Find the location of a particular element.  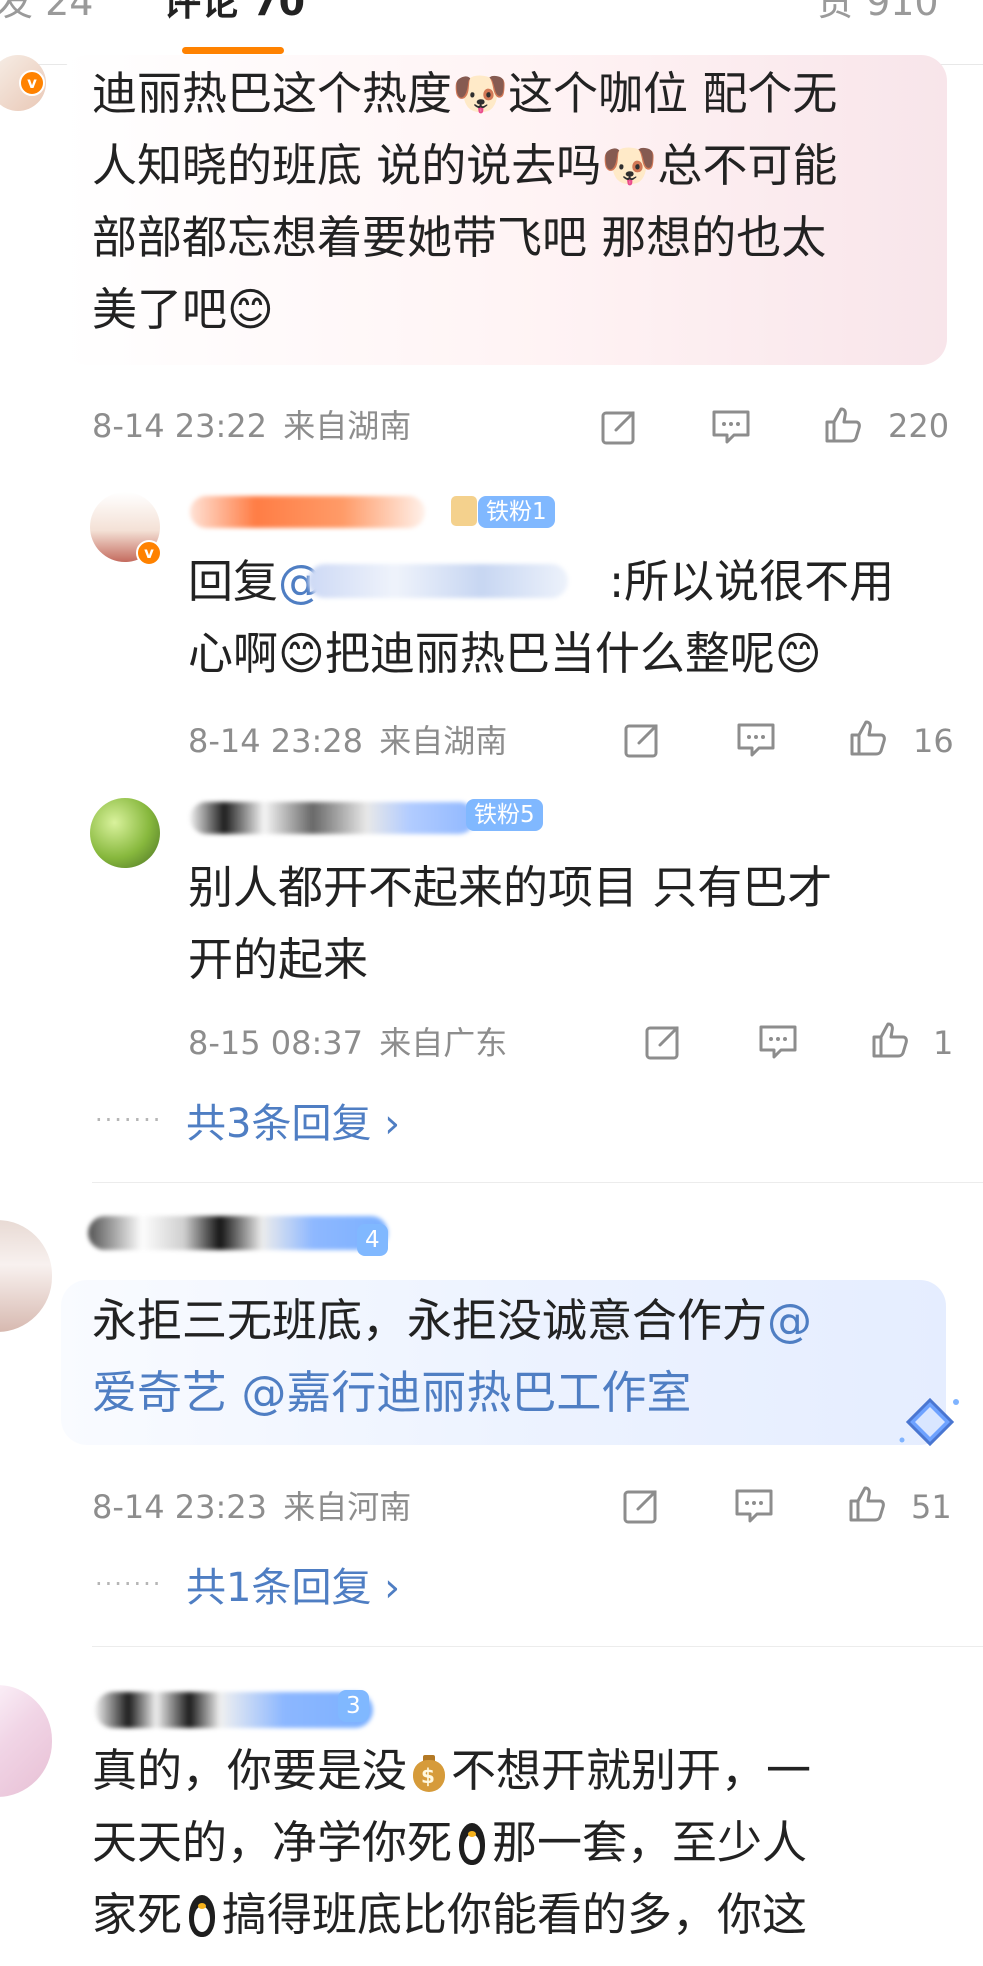

comment-time: 8-15 08:37 is located at coordinates (276, 1043).